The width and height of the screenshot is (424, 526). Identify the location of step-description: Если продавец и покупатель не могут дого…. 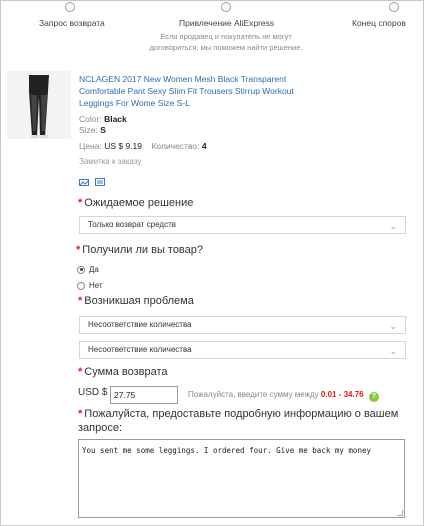
(226, 42).